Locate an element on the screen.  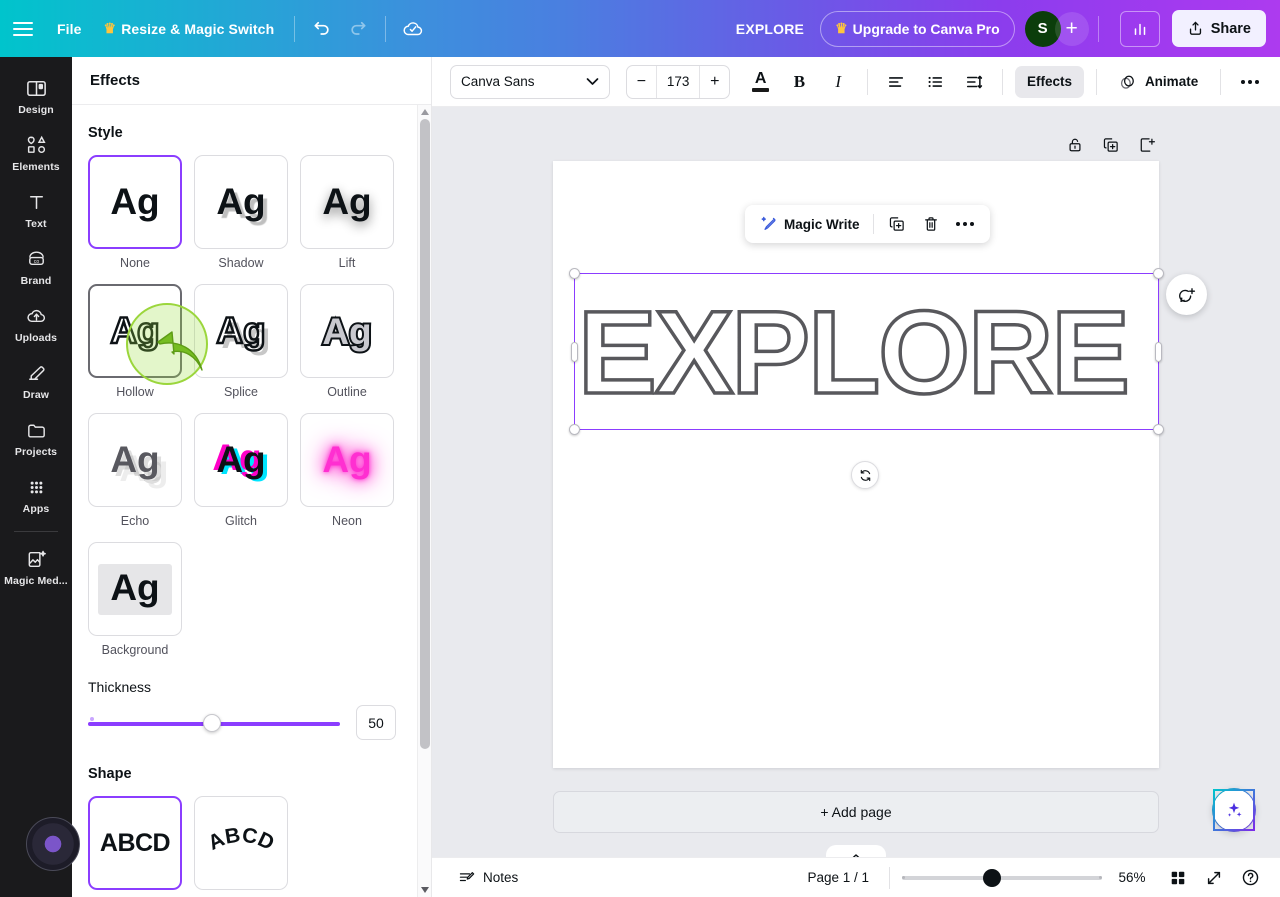
italic-button: I is located at coordinates (838, 82).